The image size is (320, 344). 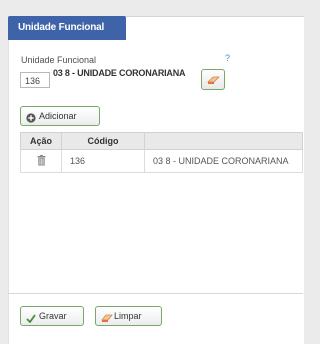 I want to click on row-action-cell, so click(x=41, y=161).